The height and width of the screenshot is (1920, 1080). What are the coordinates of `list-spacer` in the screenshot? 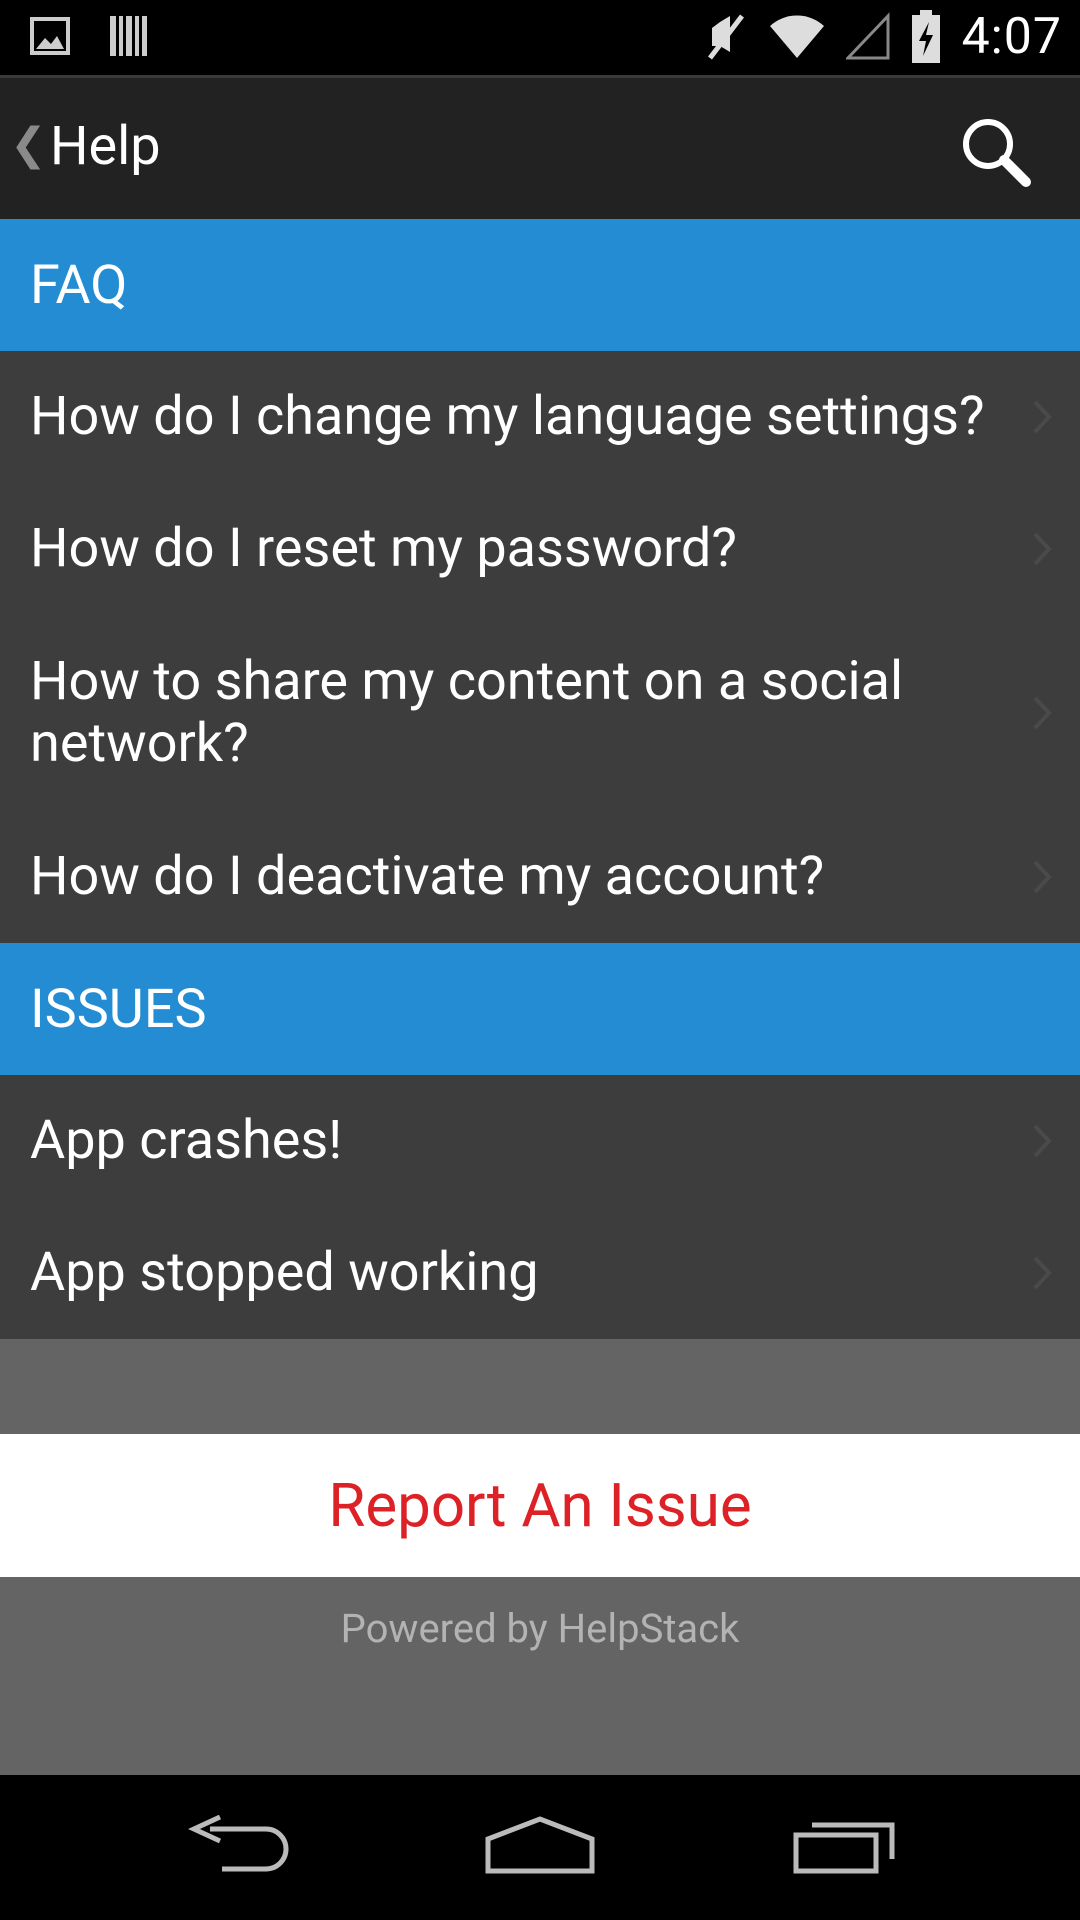 It's located at (540, 1386).